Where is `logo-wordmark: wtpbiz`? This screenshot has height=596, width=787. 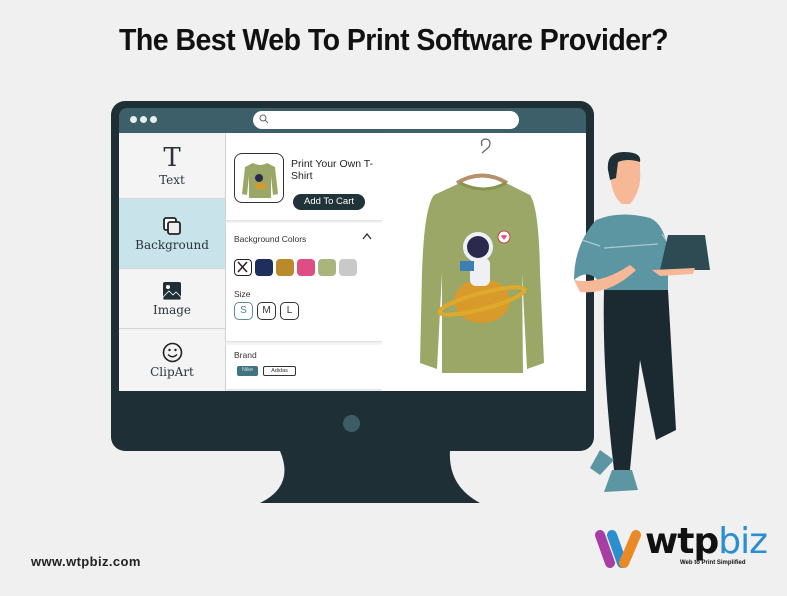 logo-wordmark: wtpbiz is located at coordinates (706, 541).